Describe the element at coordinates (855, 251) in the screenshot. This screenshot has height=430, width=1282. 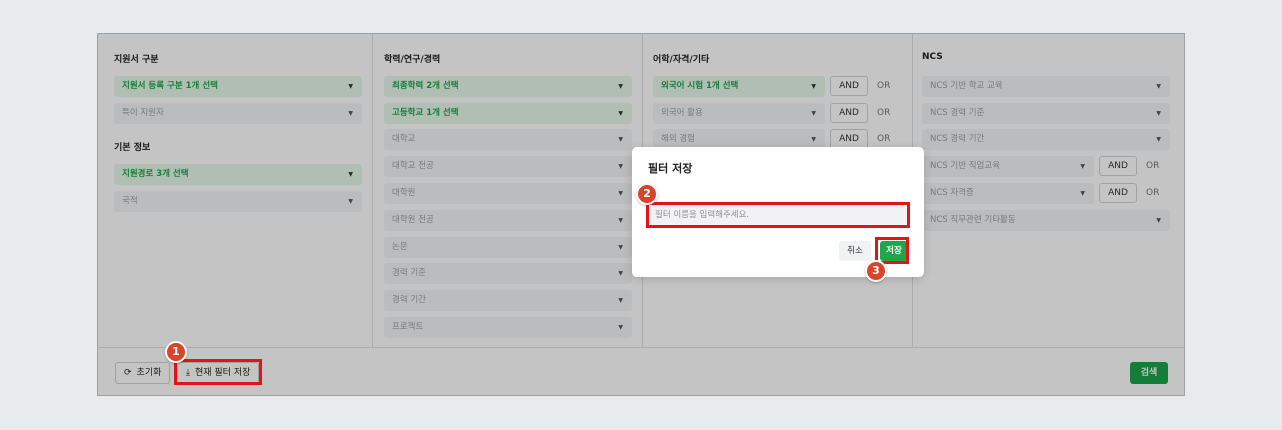
I see `cancel-button: 취소` at that location.